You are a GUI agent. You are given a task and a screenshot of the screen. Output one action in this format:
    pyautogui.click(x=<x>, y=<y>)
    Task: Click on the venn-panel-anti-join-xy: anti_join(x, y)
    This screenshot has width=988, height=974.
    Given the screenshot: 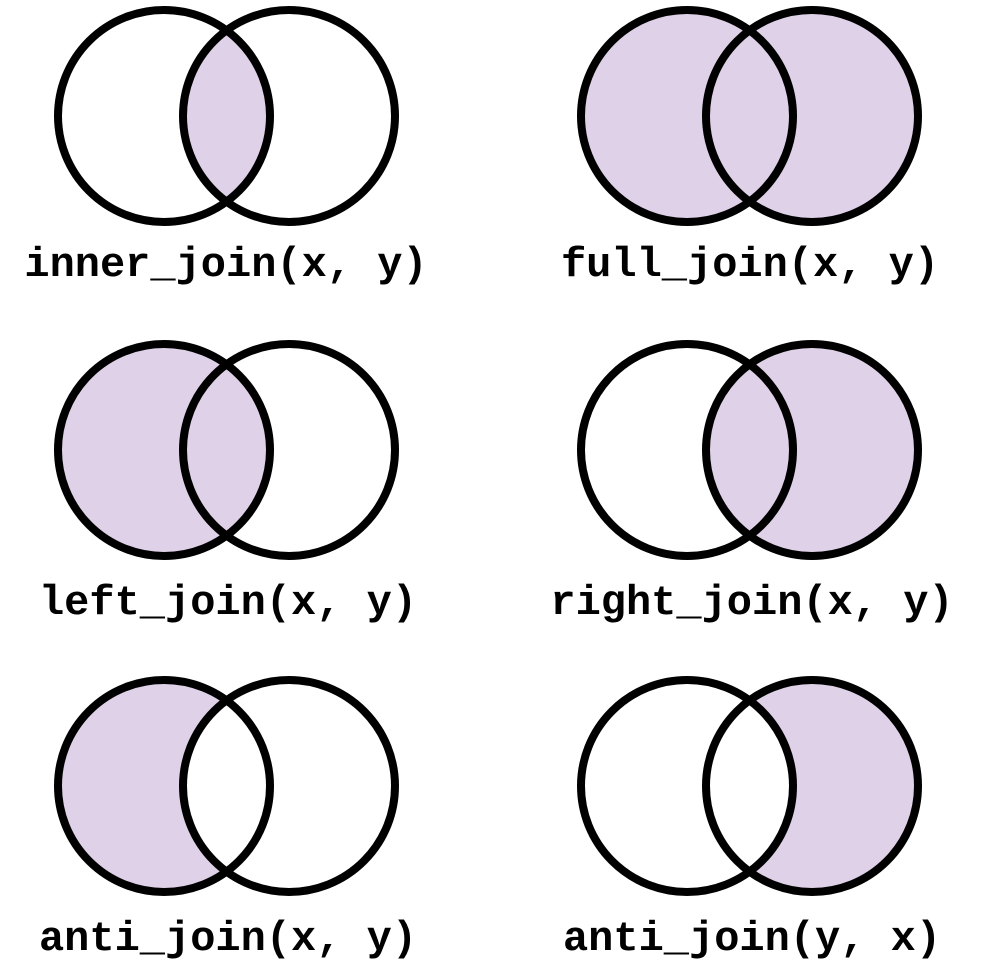 What is the action you would take?
    pyautogui.click(x=228, y=819)
    